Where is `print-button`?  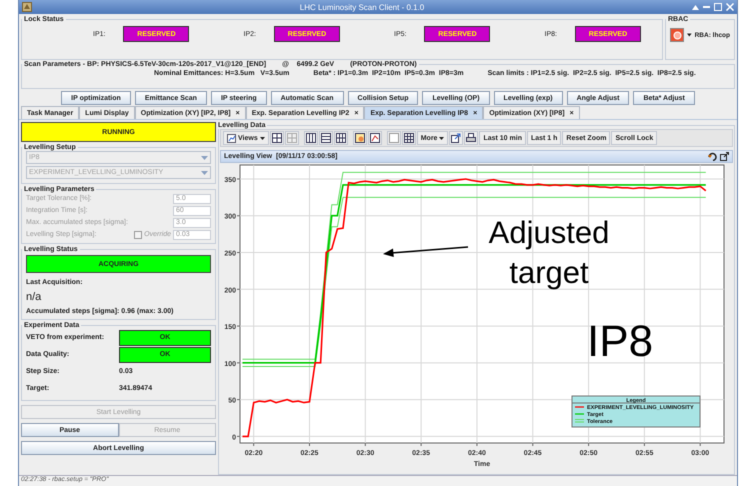
print-button is located at coordinates (471, 138).